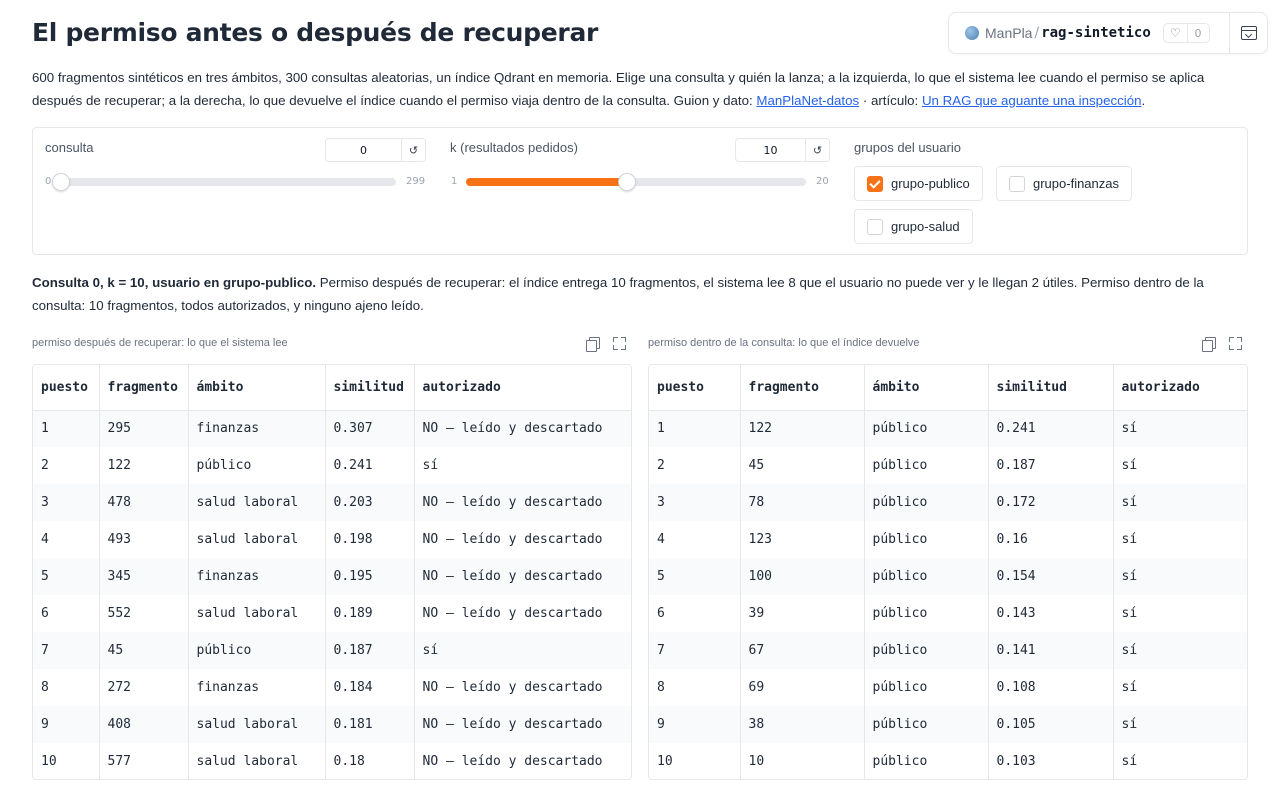  Describe the element at coordinates (875, 226) in the screenshot. I see `checkbox-grupo-salud-box` at that location.